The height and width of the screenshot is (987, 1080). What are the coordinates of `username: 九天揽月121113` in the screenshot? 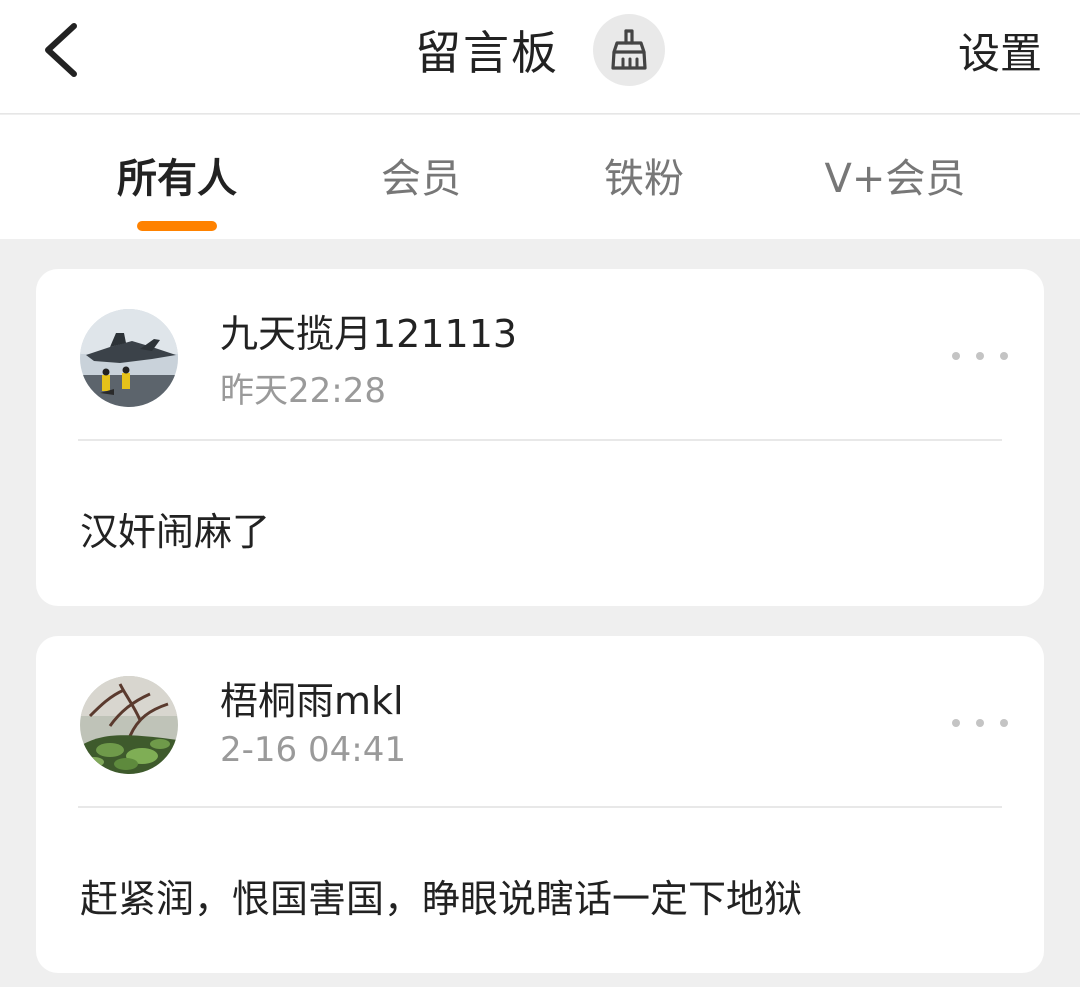 It's located at (368, 330).